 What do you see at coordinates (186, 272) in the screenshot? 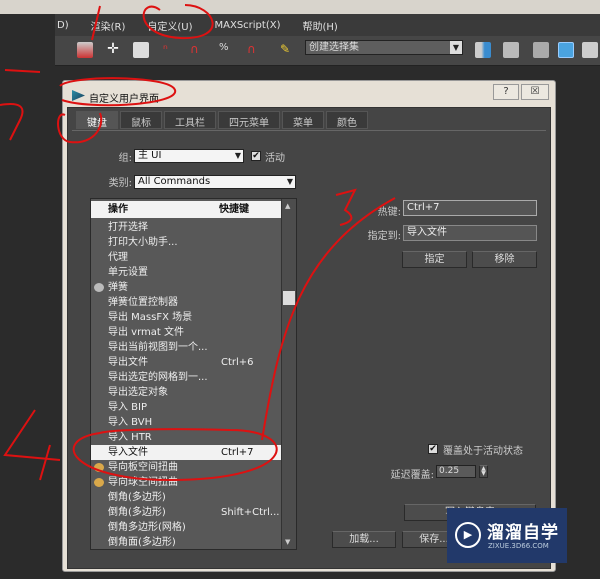
I see `list-item: 单元设置` at bounding box center [186, 272].